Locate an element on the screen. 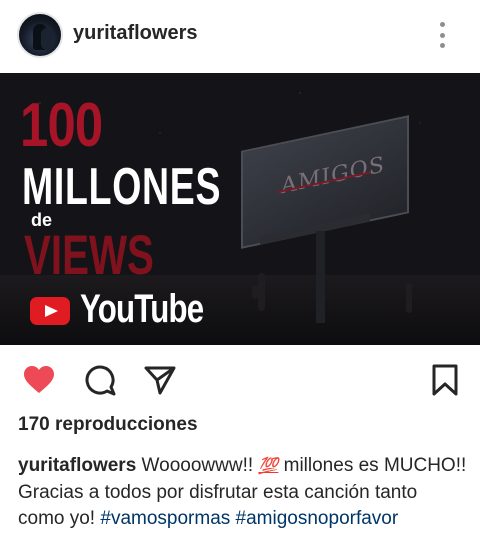 This screenshot has height=559, width=480. headline-millones: MILLONES is located at coordinates (122, 187).